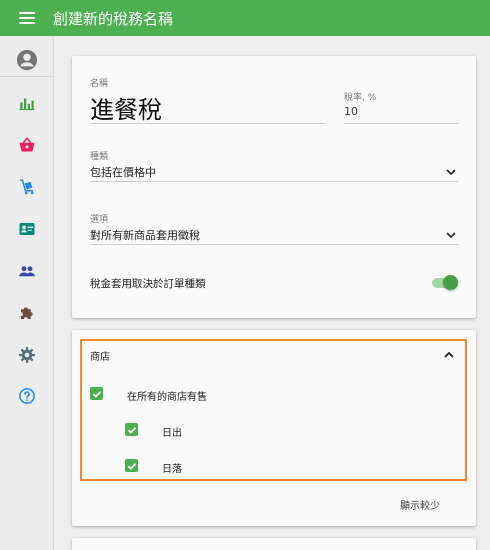 The image size is (490, 550). Describe the element at coordinates (167, 397) in the screenshot. I see `all-stores-label: 在所有的商店有售` at that location.